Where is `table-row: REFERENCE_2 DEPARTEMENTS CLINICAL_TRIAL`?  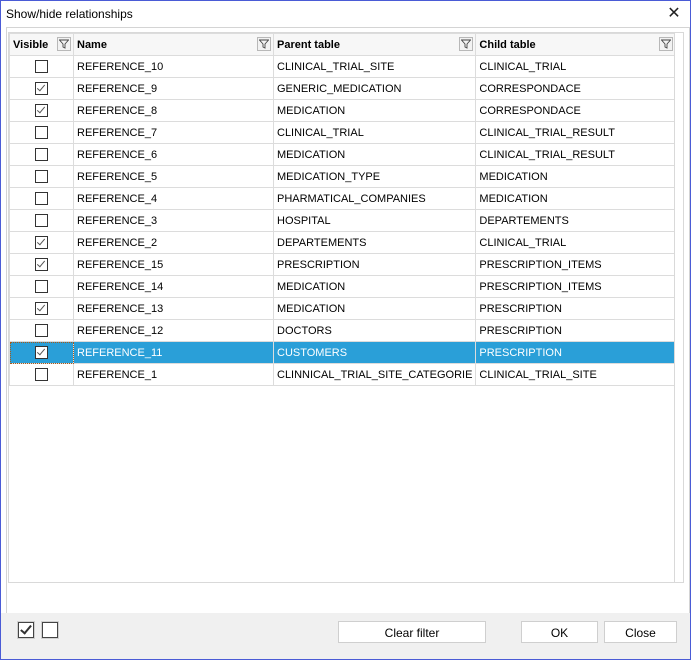
table-row: REFERENCE_2 DEPARTEMENTS CLINICAL_TRIAL is located at coordinates (343, 242).